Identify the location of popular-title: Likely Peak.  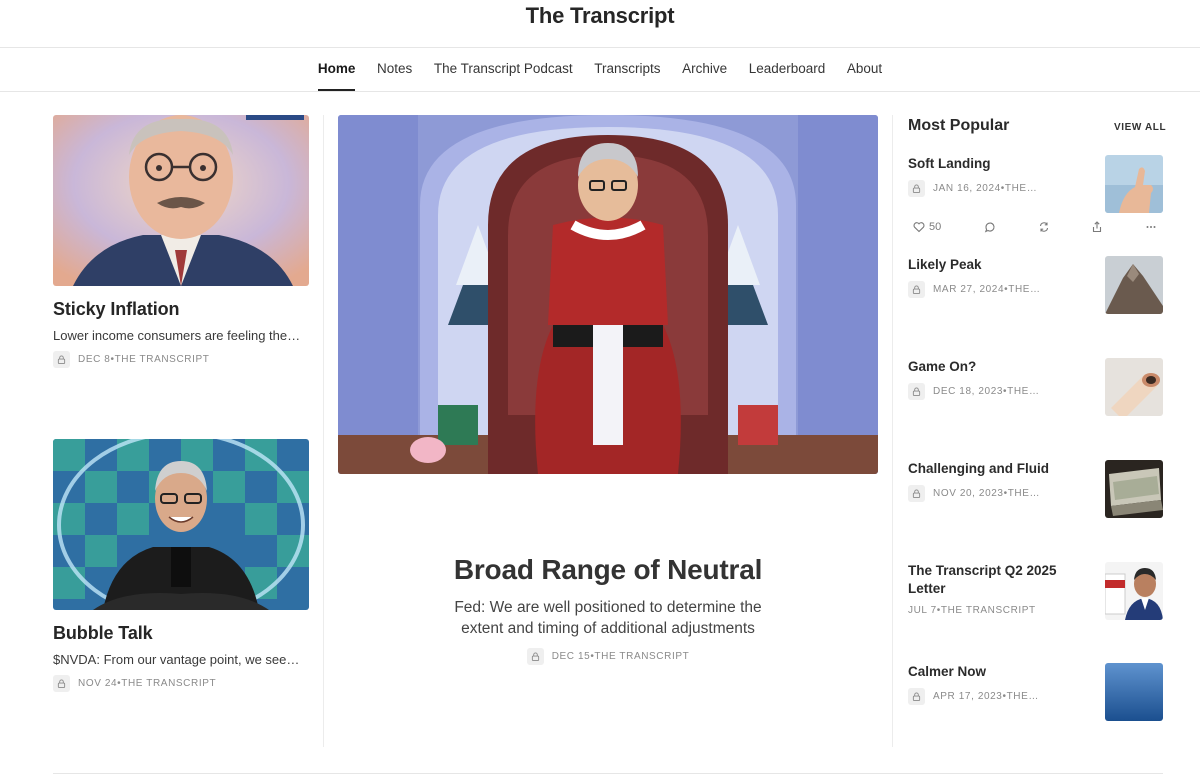
(998, 265).